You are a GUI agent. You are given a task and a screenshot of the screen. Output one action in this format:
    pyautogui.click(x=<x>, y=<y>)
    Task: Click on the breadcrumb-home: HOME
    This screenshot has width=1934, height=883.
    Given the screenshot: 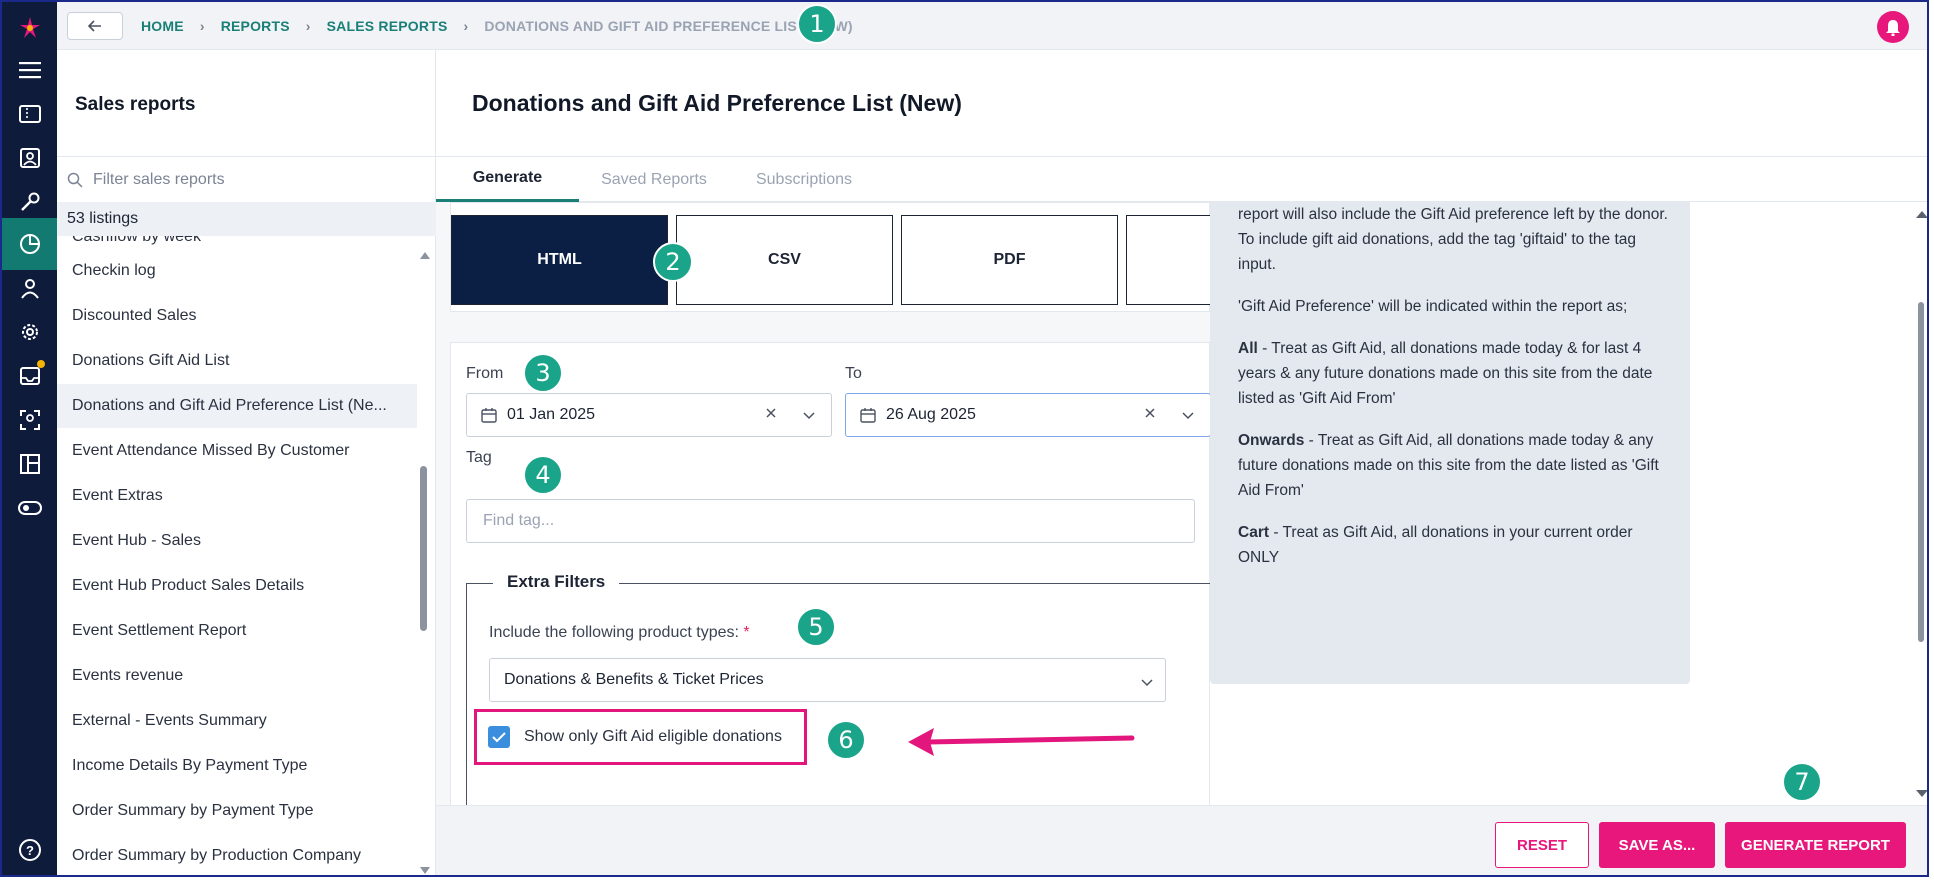 What is the action you would take?
    pyautogui.click(x=162, y=26)
    